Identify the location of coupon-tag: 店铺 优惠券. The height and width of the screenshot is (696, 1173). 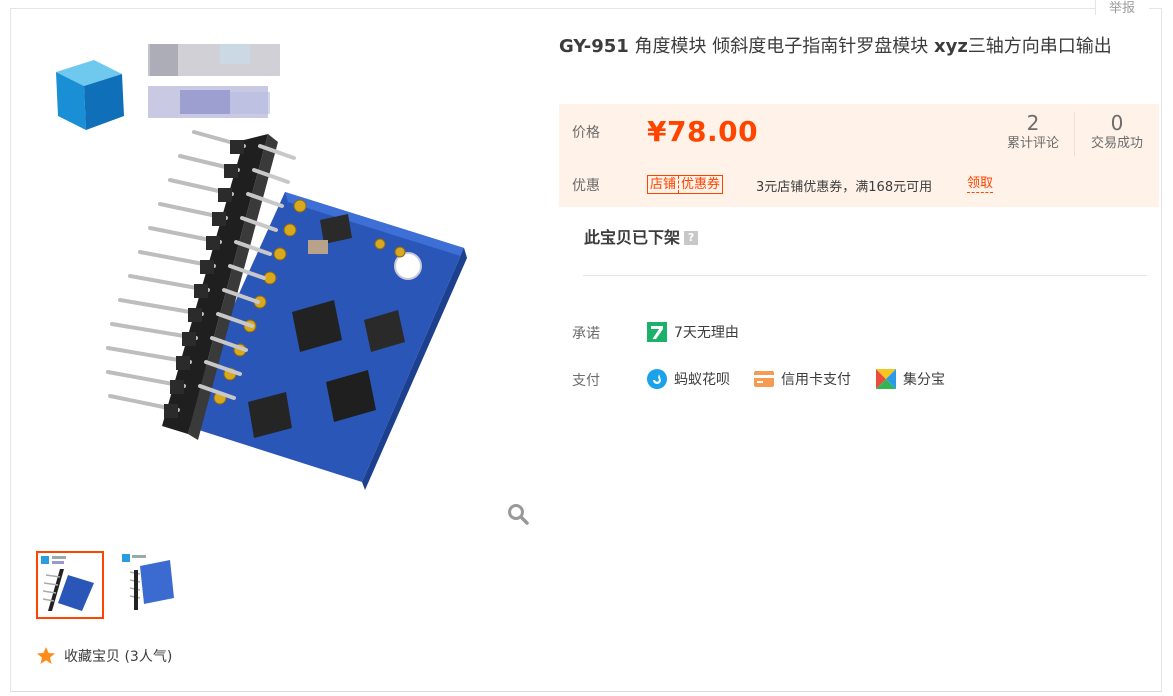
(685, 184).